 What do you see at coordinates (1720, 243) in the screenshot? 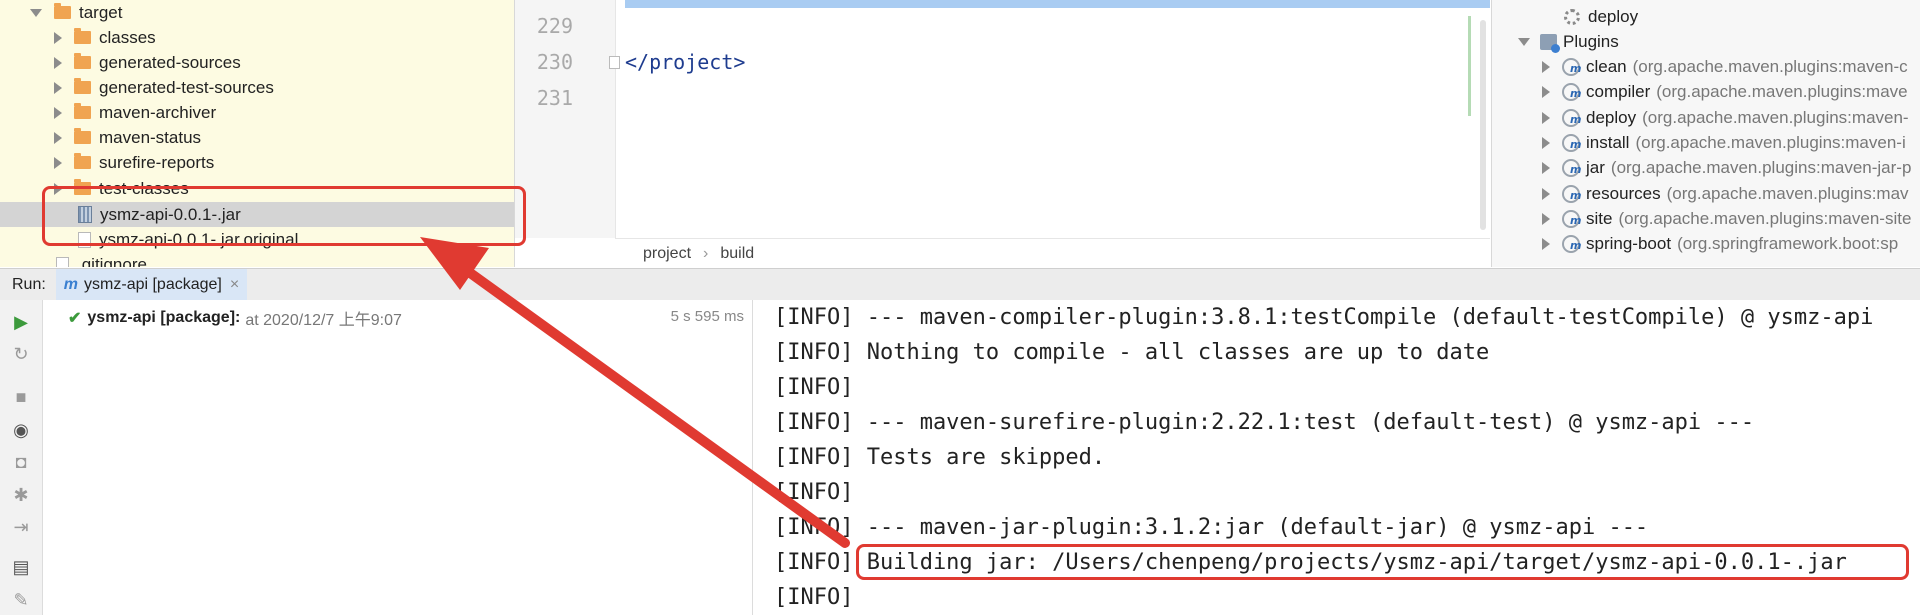
I see `maven-plugin-spring-boot: spring-boot (org.springframework.boot:sp` at bounding box center [1720, 243].